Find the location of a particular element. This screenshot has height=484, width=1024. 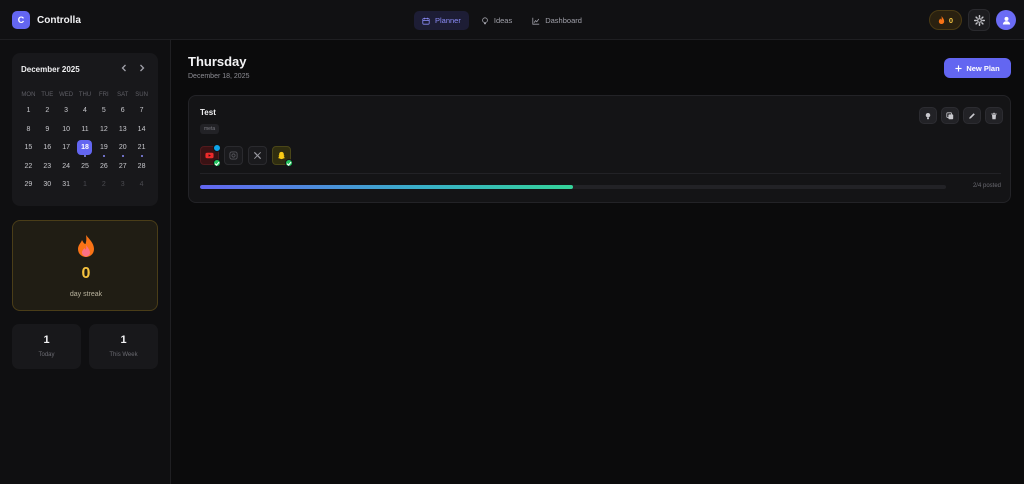

platform-instagram is located at coordinates (233, 155).